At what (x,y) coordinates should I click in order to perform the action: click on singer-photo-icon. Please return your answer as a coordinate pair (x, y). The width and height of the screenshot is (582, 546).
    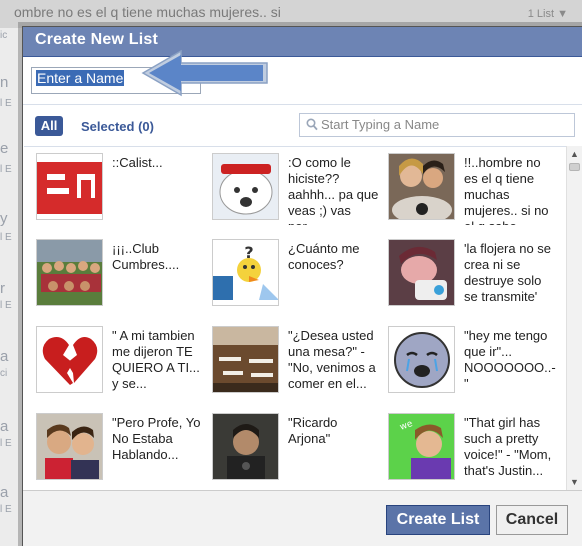
    Looking at the image, I should click on (245, 446).